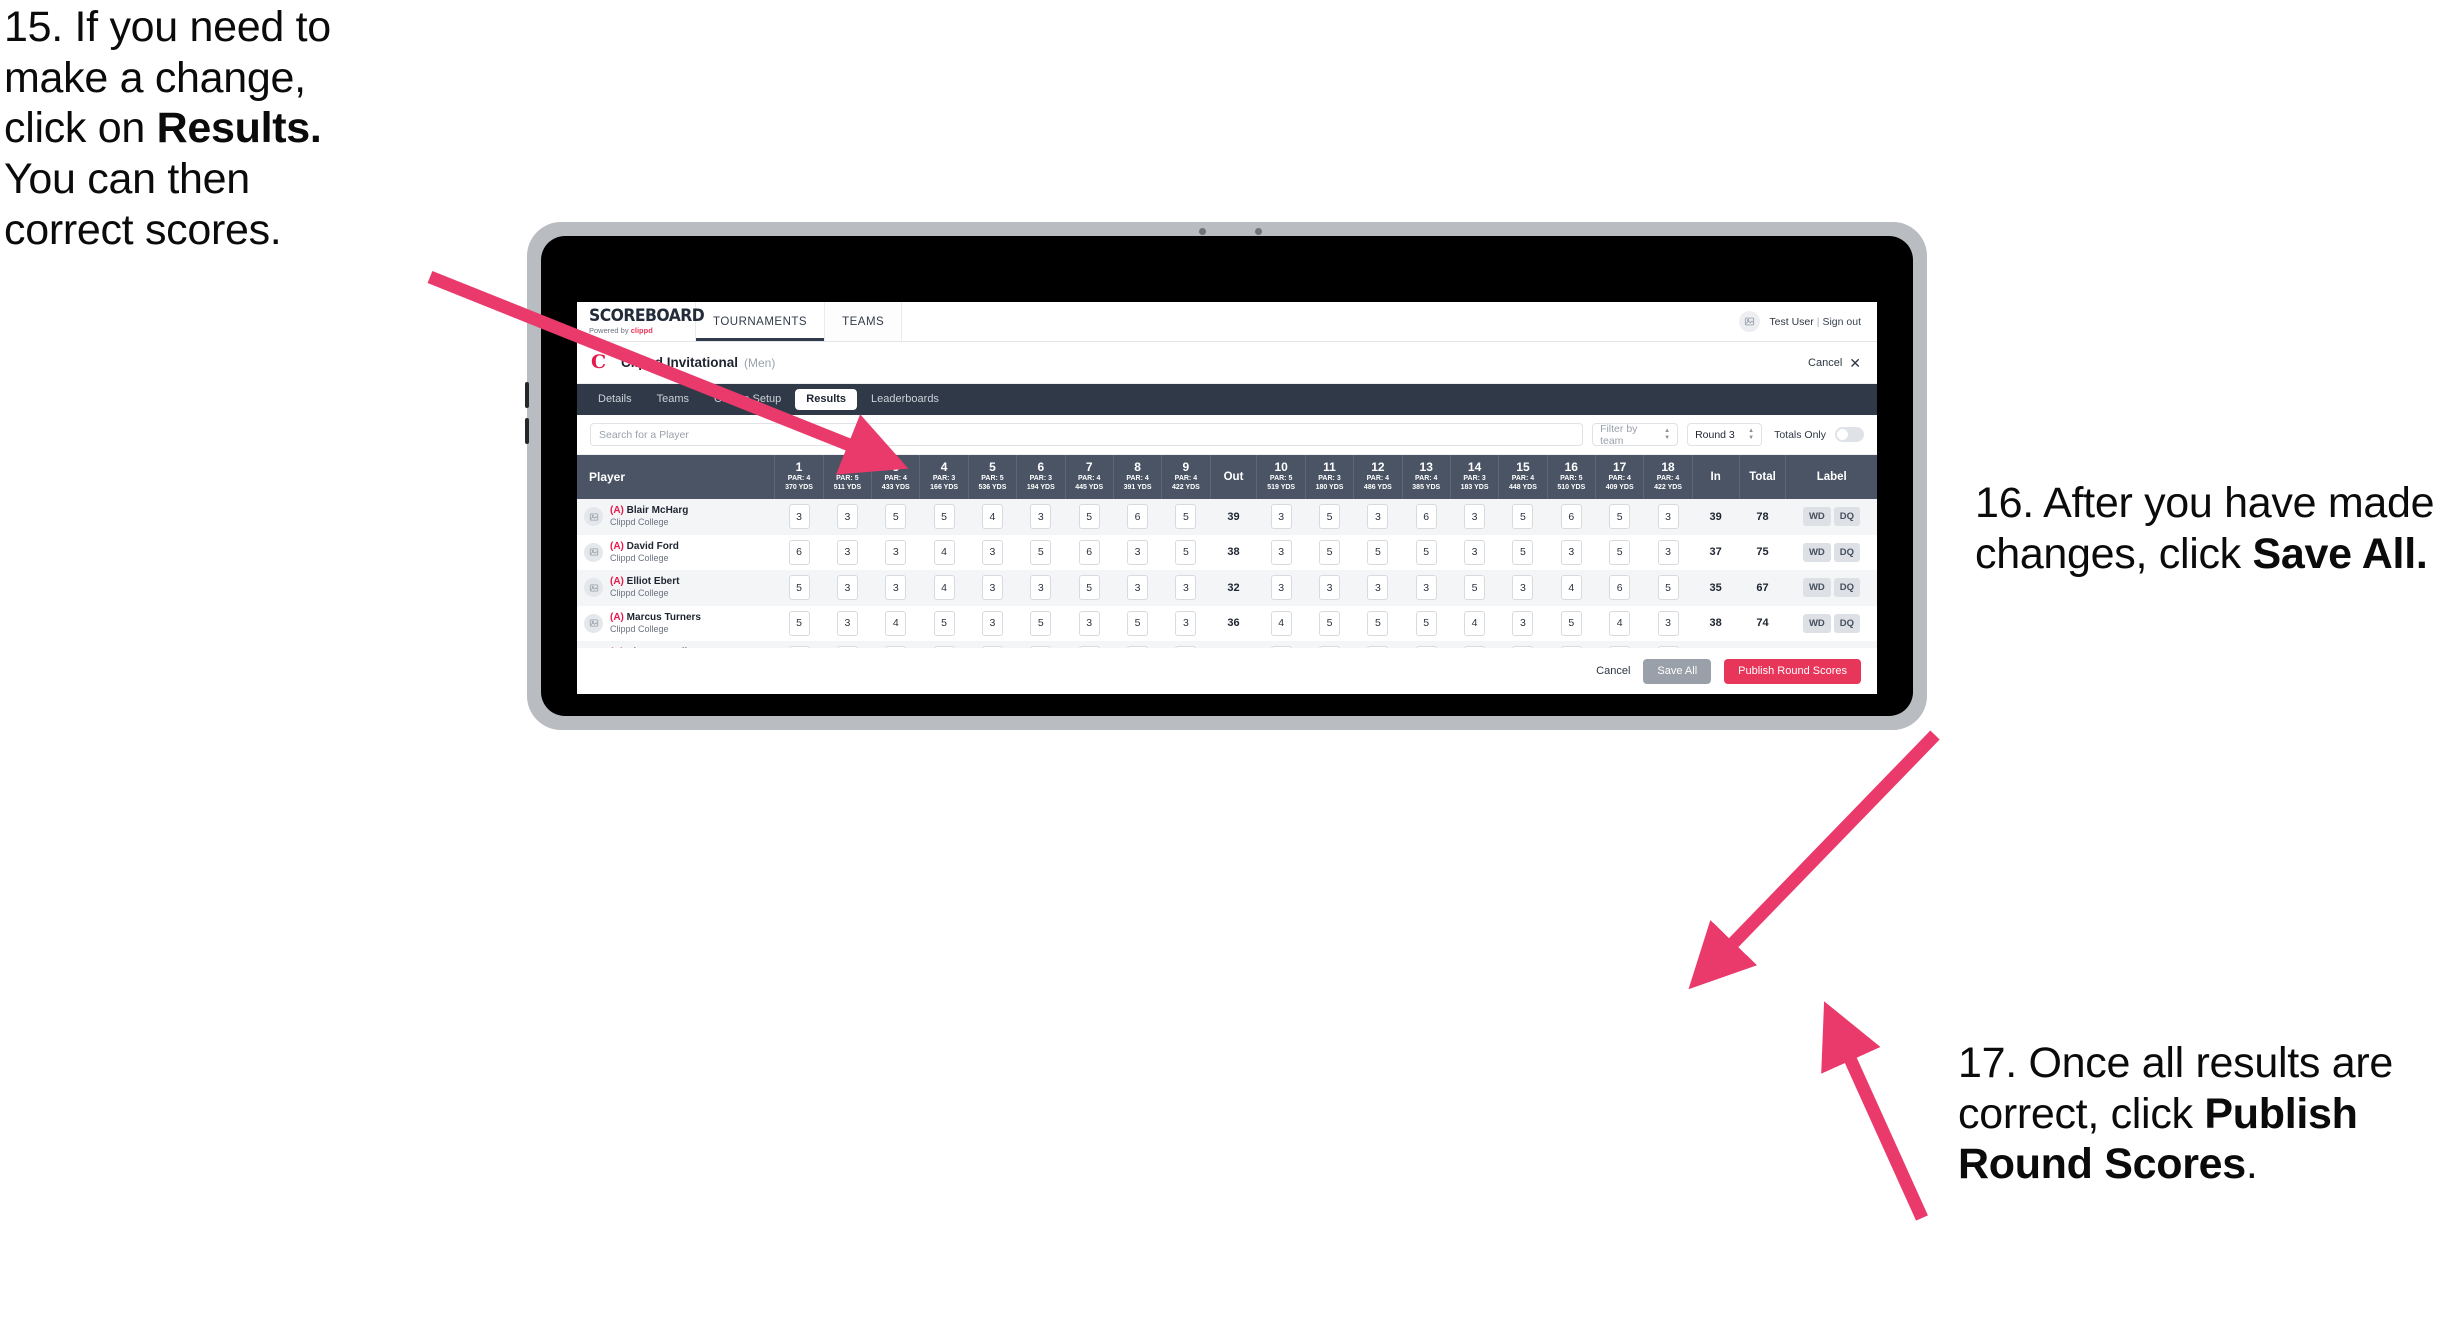 Image resolution: width=2464 pixels, height=1326 pixels. Describe the element at coordinates (1841, 322) in the screenshot. I see `sign-out-link: Sign out` at that location.